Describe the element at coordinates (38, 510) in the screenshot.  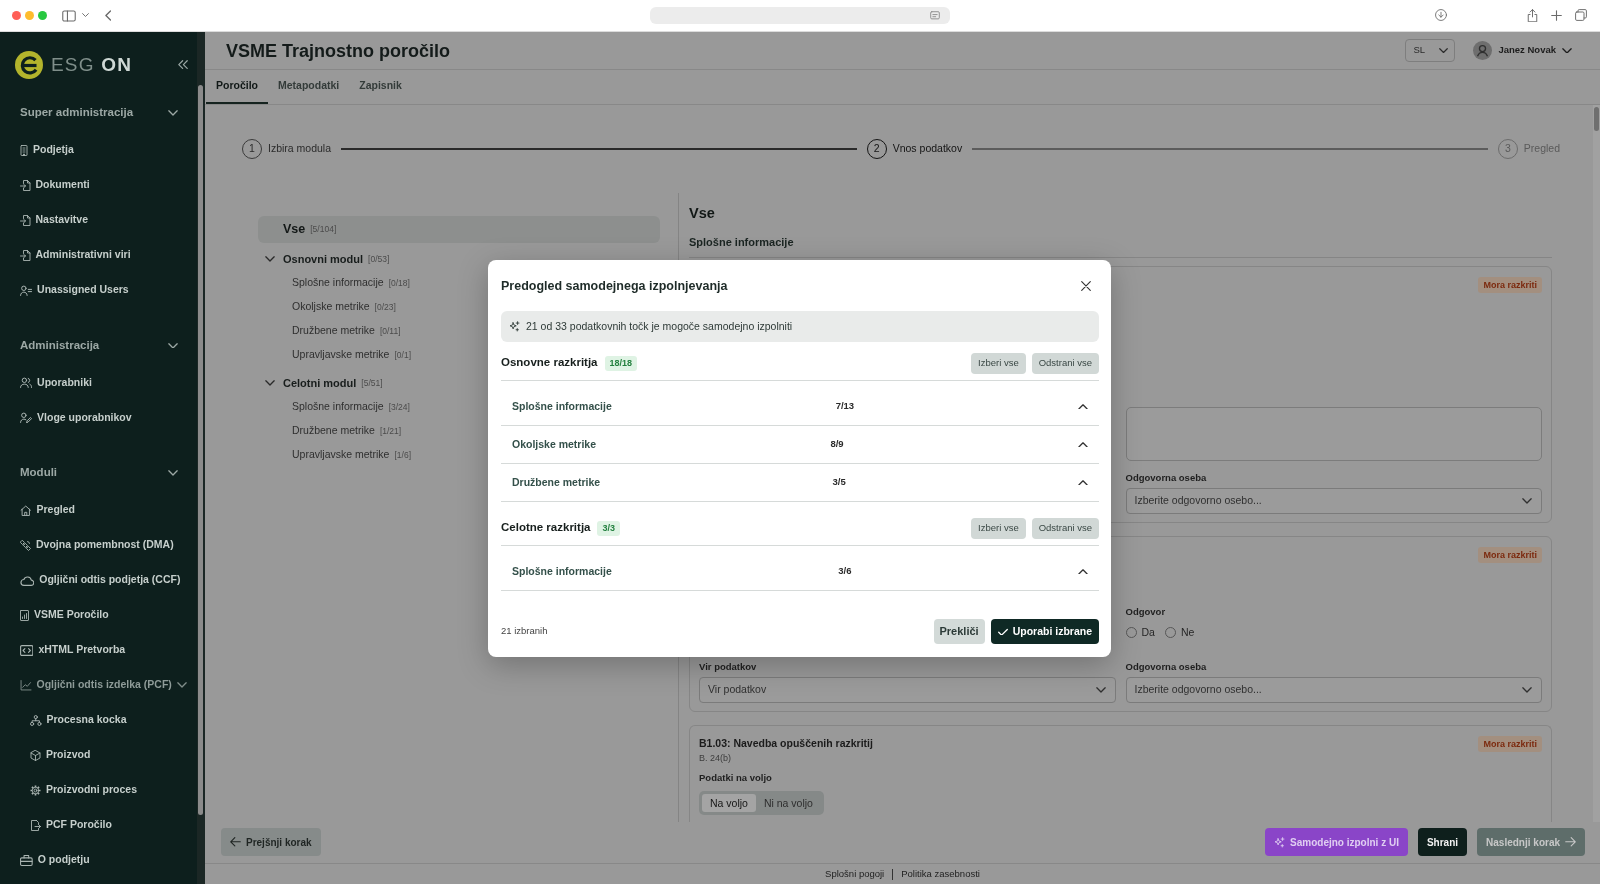
I see `nav-item: Pregled` at that location.